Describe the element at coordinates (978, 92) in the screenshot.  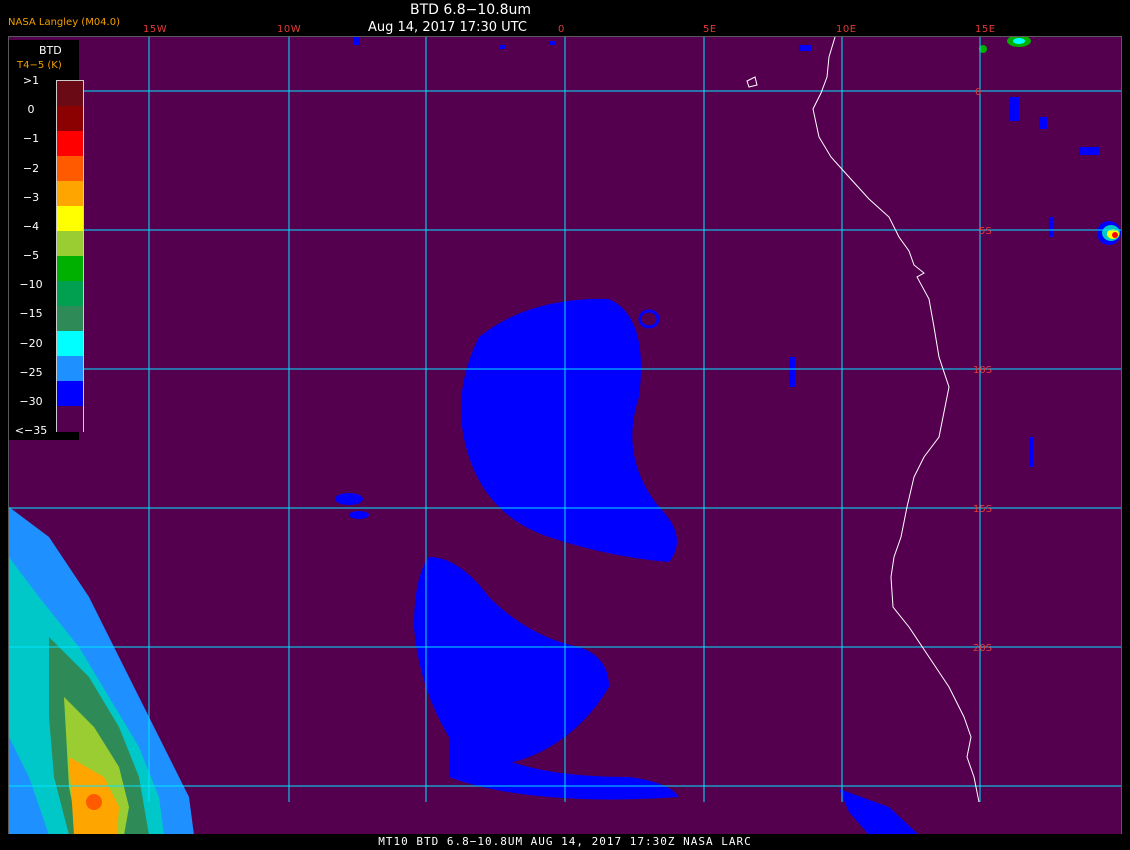
I see `lat-label-0: 0` at that location.